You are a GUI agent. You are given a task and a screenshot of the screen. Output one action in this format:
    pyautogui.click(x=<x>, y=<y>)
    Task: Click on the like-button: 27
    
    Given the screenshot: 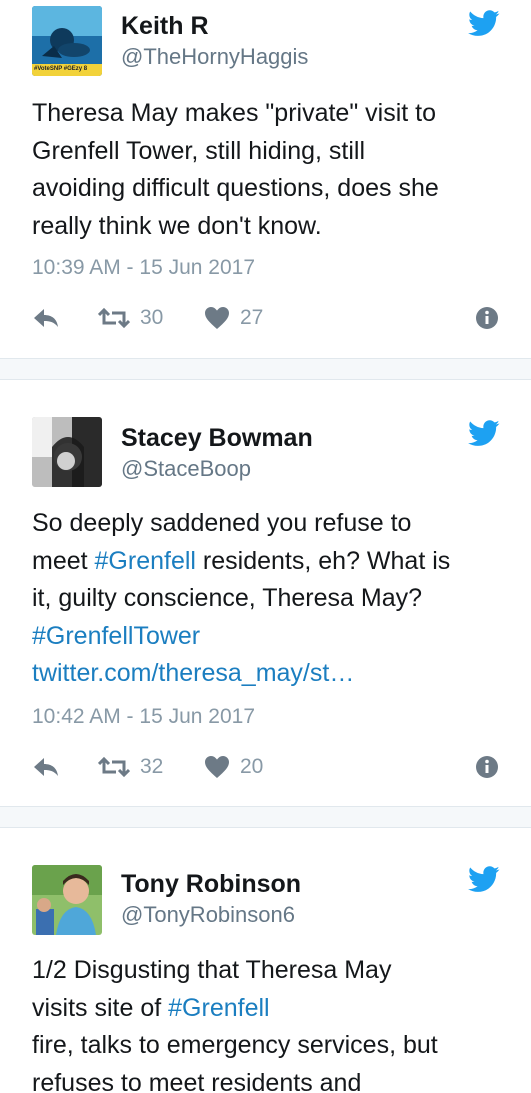 What is the action you would take?
    pyautogui.click(x=233, y=318)
    